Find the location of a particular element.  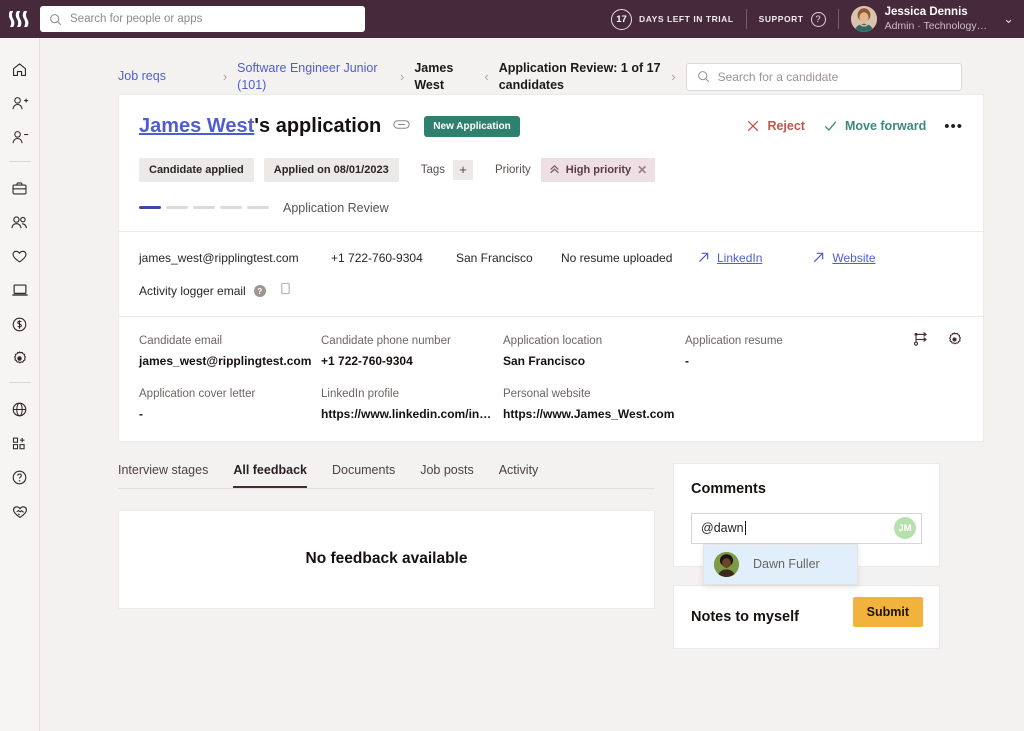

trial-status: 17 DAYS LEFT IN TRIAL is located at coordinates (672, 19).